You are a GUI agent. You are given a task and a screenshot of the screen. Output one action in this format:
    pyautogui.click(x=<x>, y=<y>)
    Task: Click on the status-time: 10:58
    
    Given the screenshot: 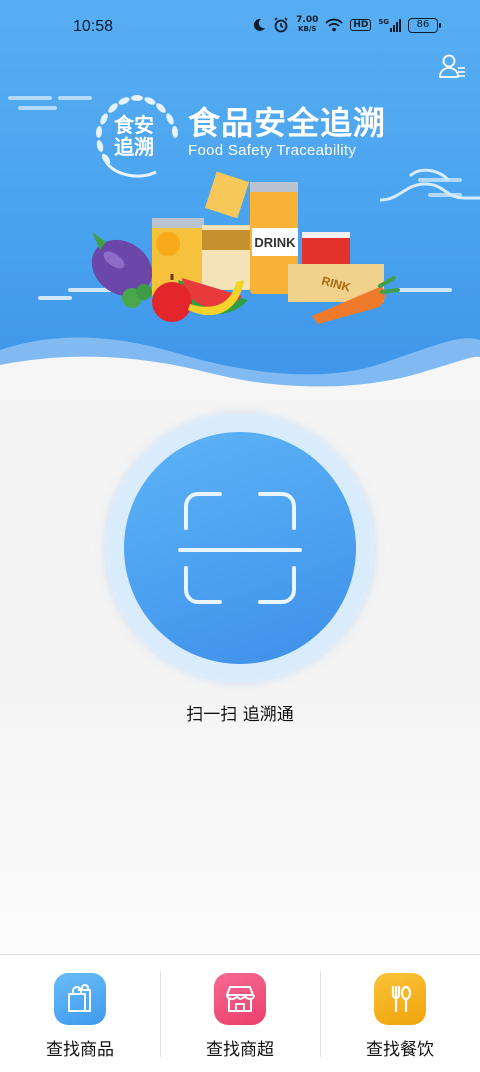 What is the action you would take?
    pyautogui.click(x=93, y=26)
    